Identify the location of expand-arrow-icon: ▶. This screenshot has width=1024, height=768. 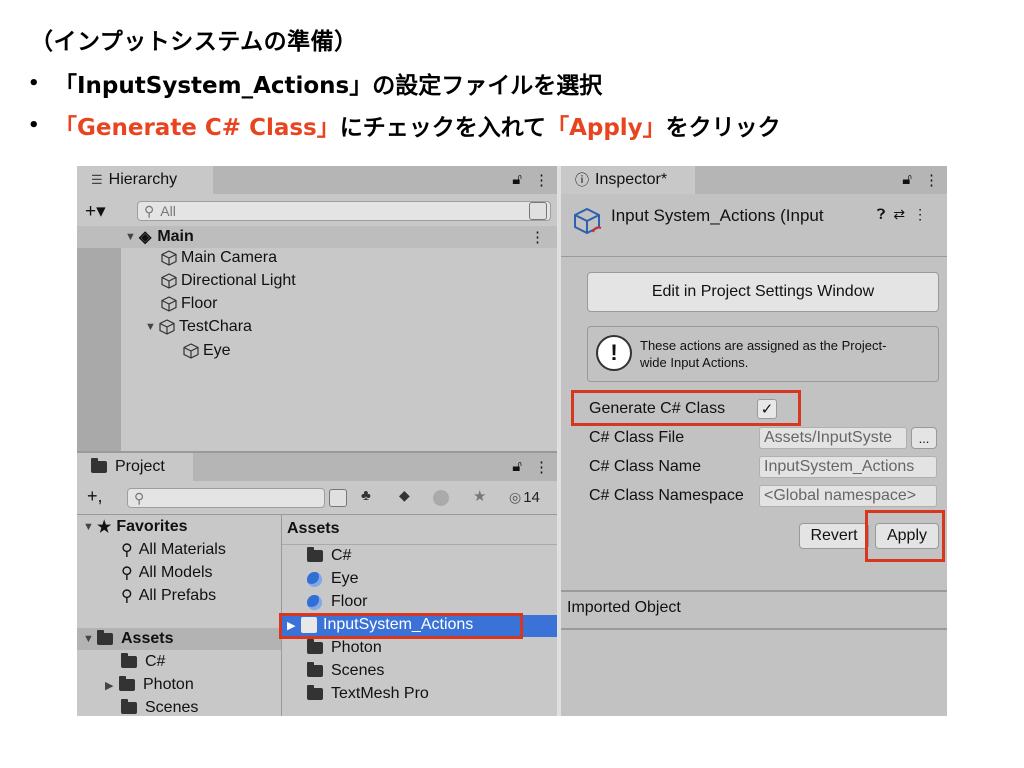
(112, 685).